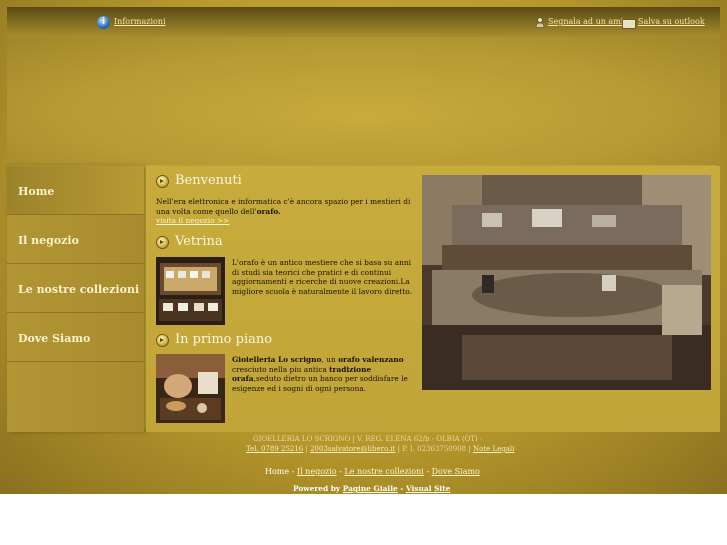 This screenshot has width=727, height=545. I want to click on nav-item-il-negozio: Il negozio, so click(75, 239).